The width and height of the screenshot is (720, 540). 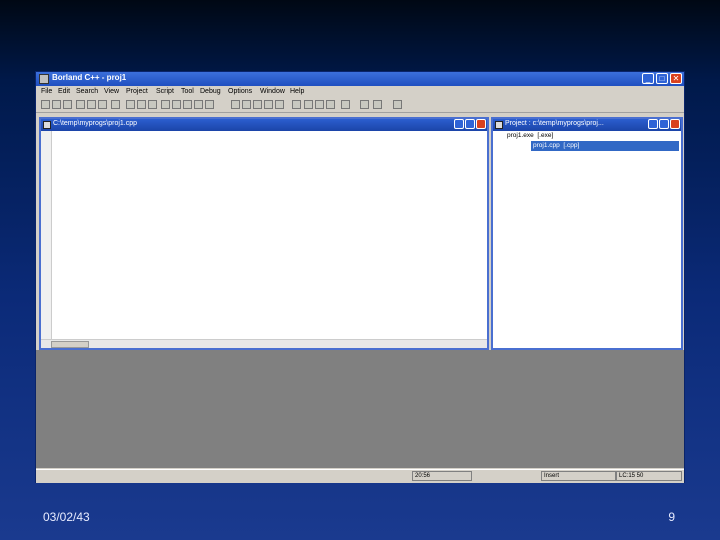 What do you see at coordinates (89, 77) in the screenshot?
I see `app-title: Borland C++ - proj1` at bounding box center [89, 77].